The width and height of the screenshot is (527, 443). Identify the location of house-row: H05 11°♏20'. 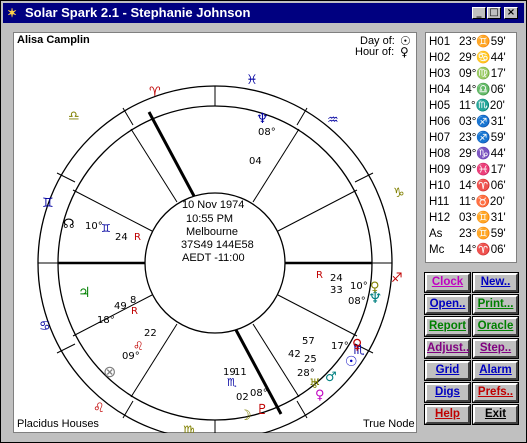
(467, 106).